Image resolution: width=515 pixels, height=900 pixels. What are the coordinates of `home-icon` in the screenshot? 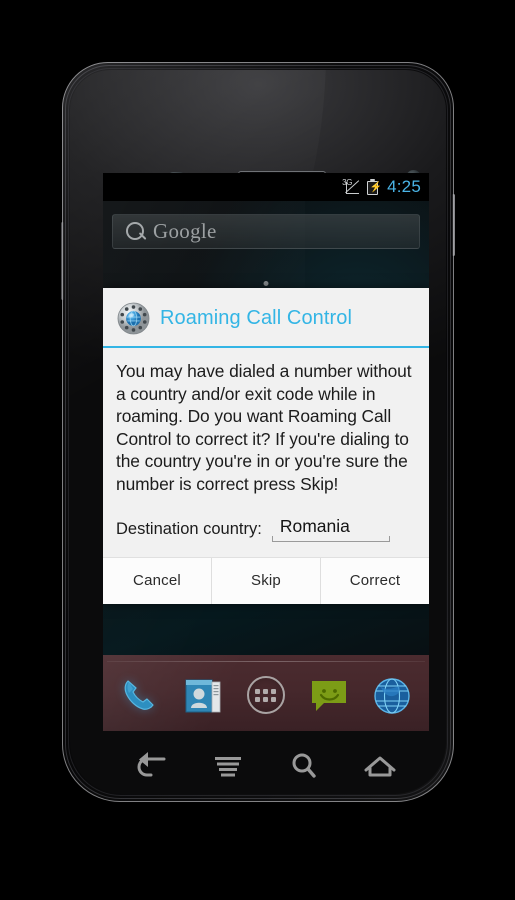 It's located at (380, 766).